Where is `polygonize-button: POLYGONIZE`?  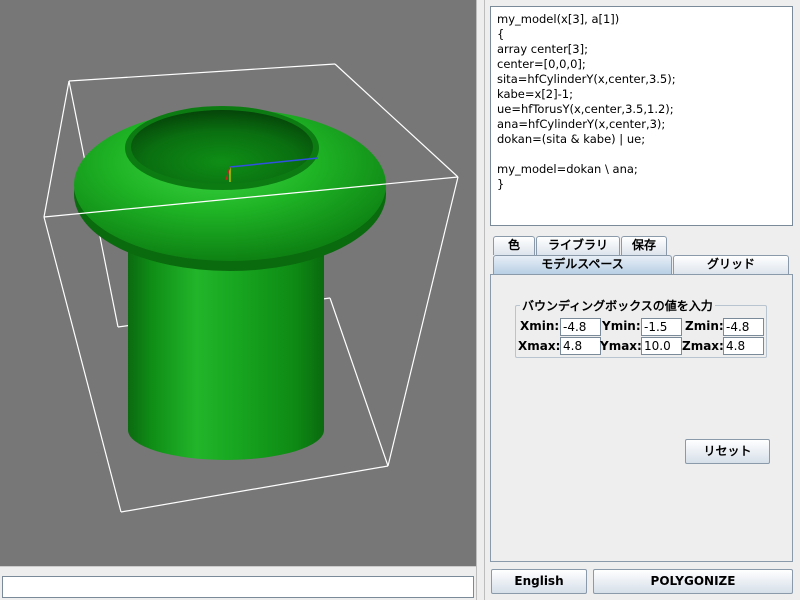
polygonize-button: POLYGONIZE is located at coordinates (693, 581).